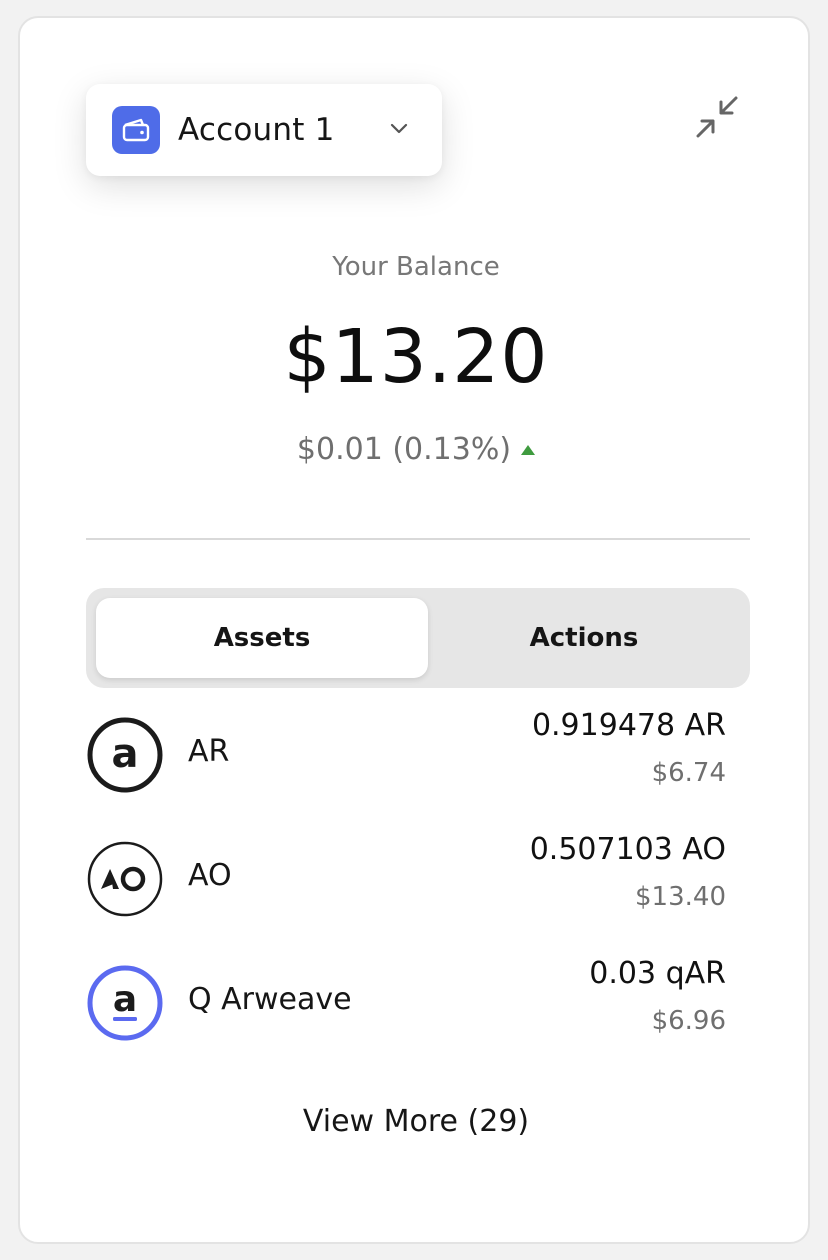 This screenshot has width=828, height=1260. What do you see at coordinates (399, 128) in the screenshot?
I see `chevron-down-icon` at bounding box center [399, 128].